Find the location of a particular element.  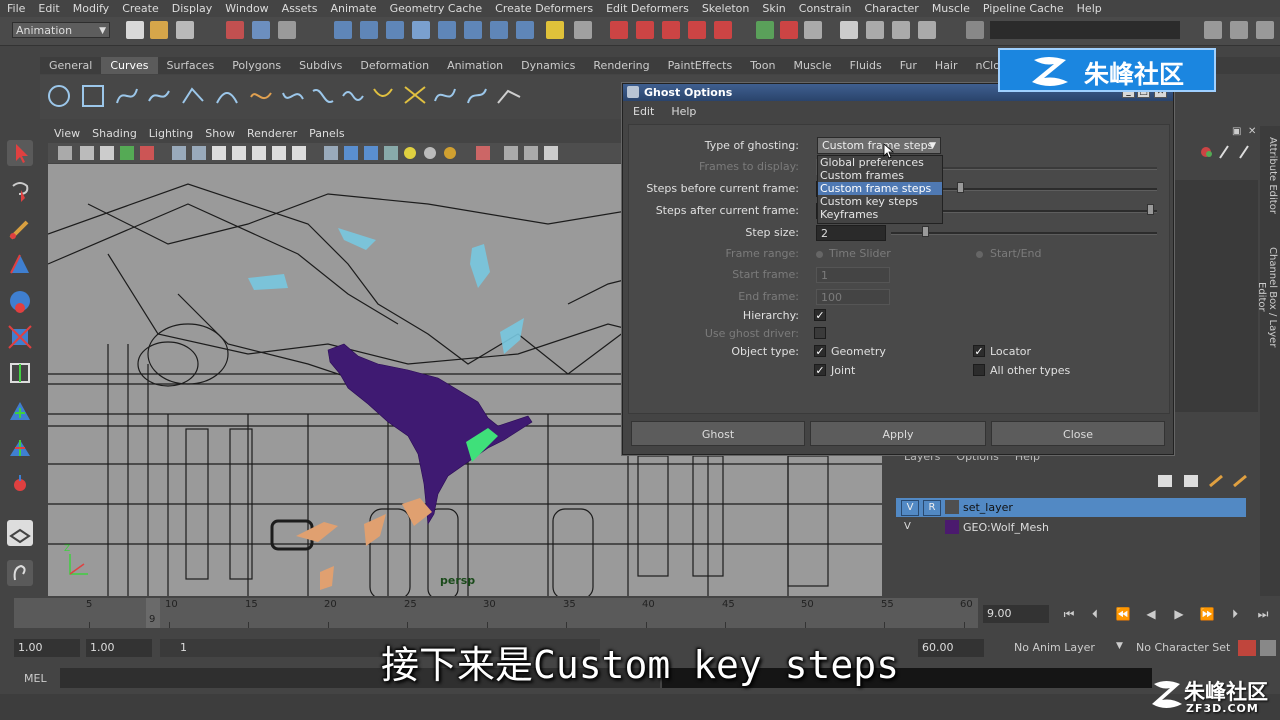

menu-skin: Skin is located at coordinates (773, 8).